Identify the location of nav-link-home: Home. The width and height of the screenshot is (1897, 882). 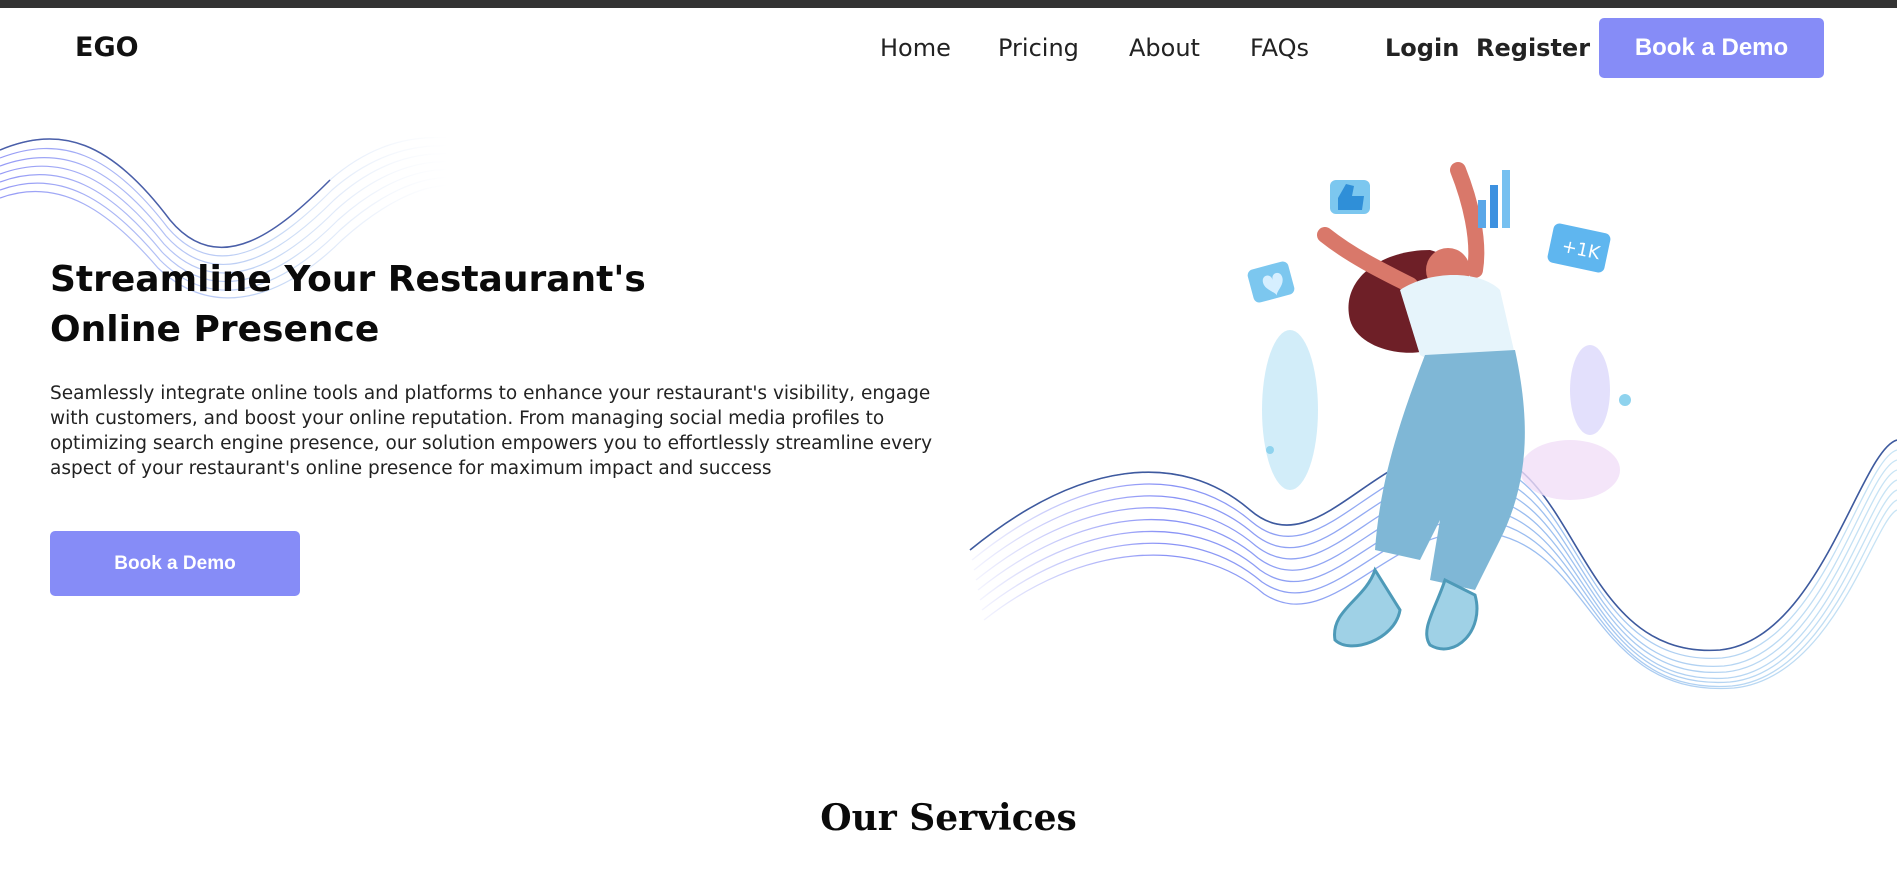
(915, 48).